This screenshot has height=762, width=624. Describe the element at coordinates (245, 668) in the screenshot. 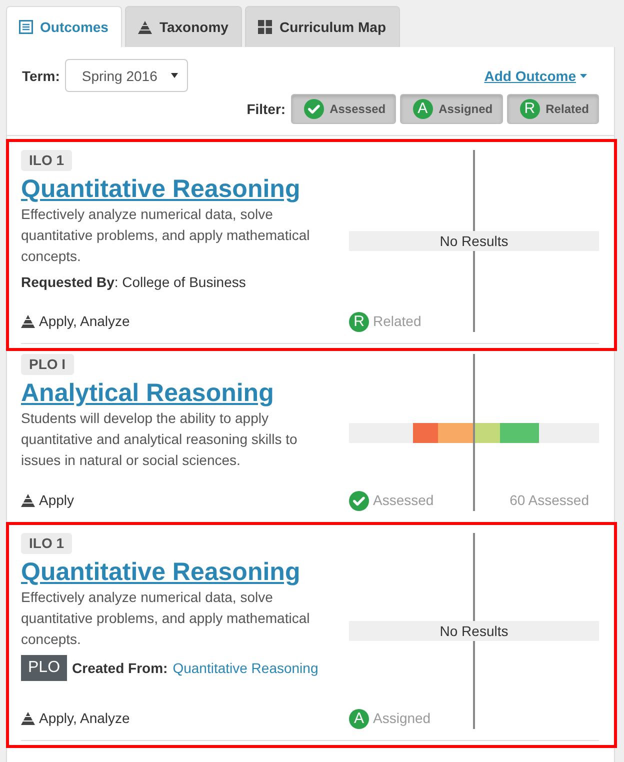

I see `source-outcome-link: Quantitative Reasoning` at that location.